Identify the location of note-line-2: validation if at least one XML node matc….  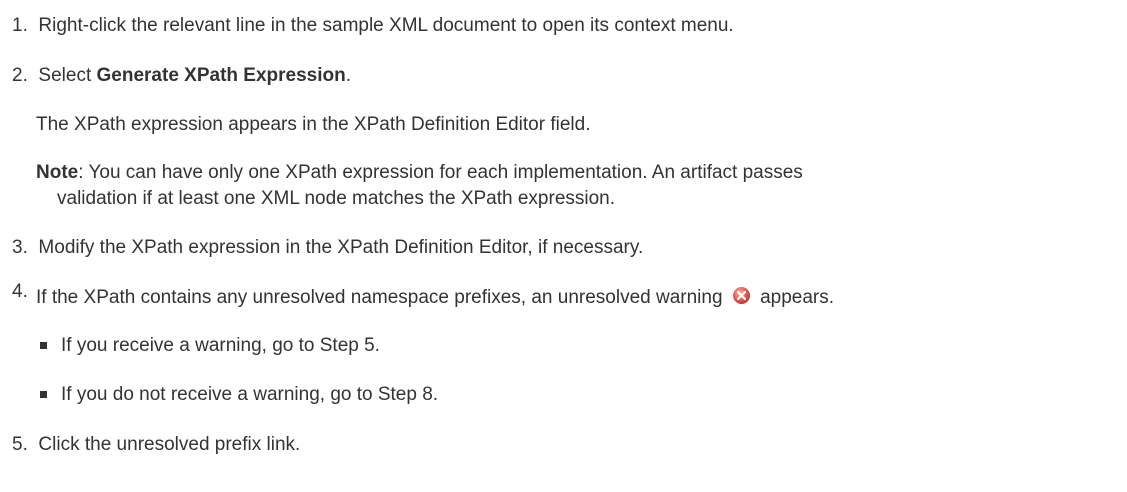
(336, 198).